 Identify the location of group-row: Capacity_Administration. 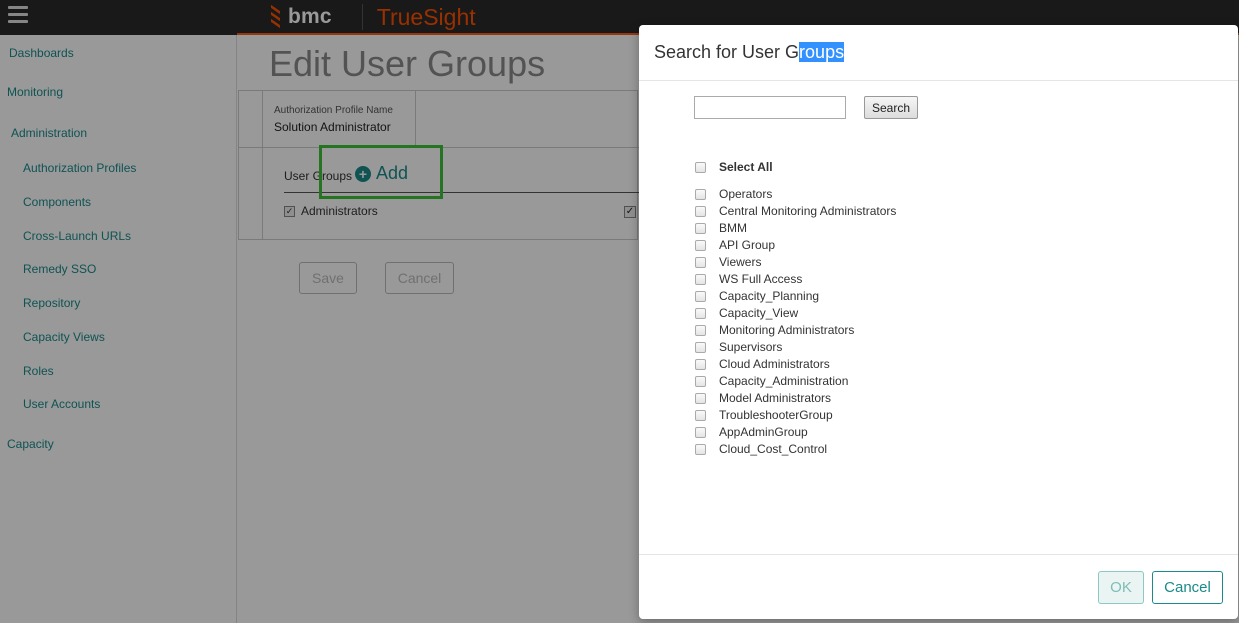
(771, 381).